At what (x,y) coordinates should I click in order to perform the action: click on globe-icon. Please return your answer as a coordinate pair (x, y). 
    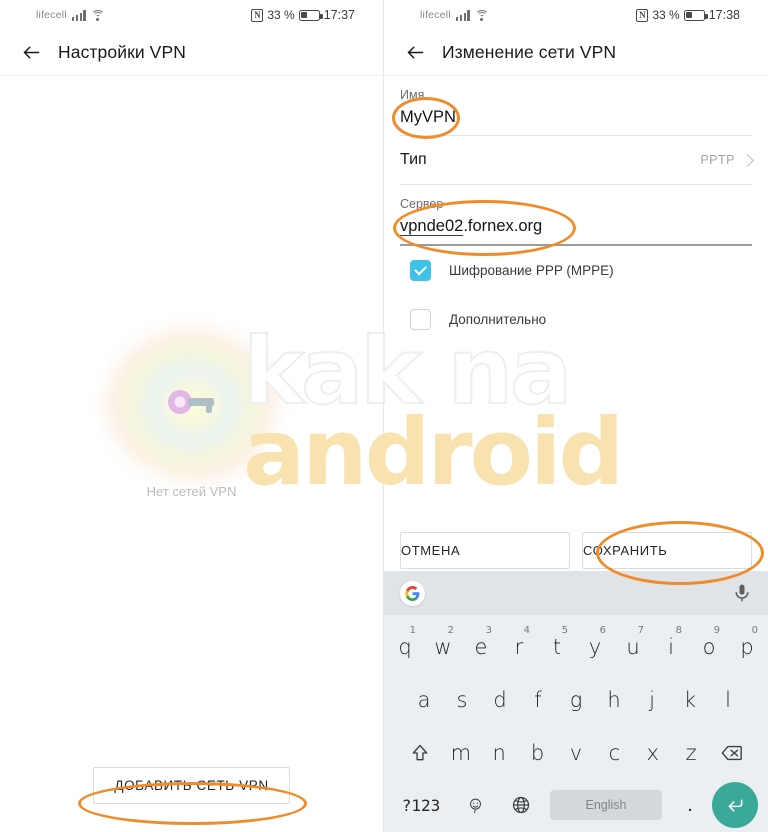
    Looking at the image, I should click on (521, 805).